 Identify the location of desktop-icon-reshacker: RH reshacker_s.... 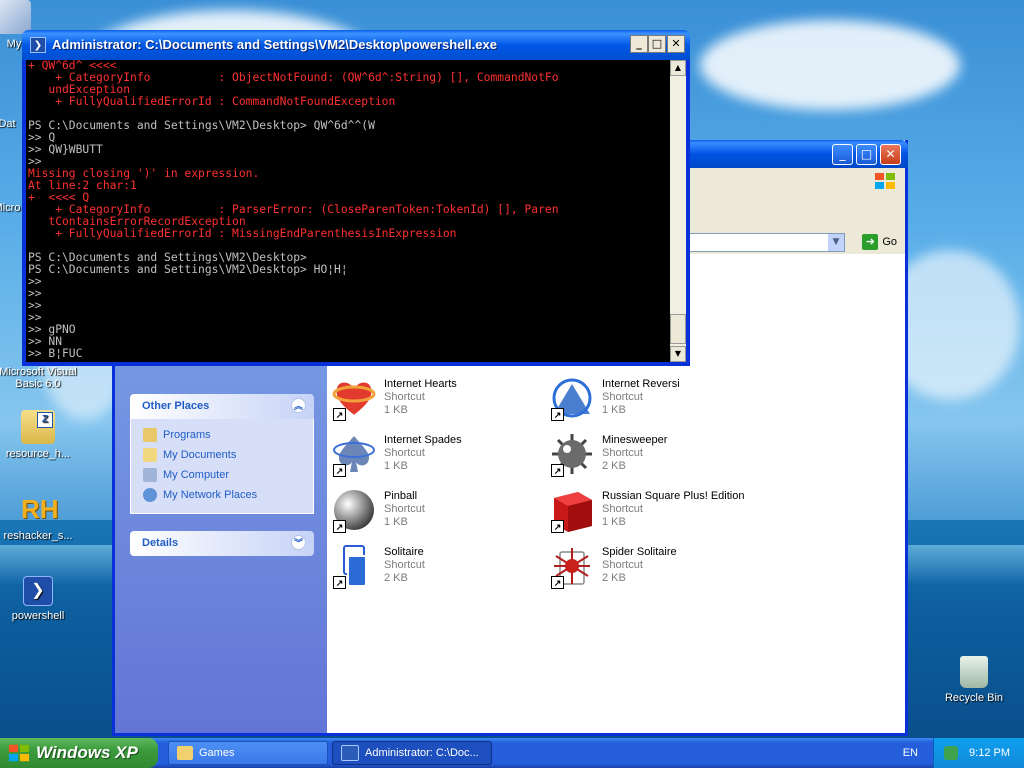
(39, 517).